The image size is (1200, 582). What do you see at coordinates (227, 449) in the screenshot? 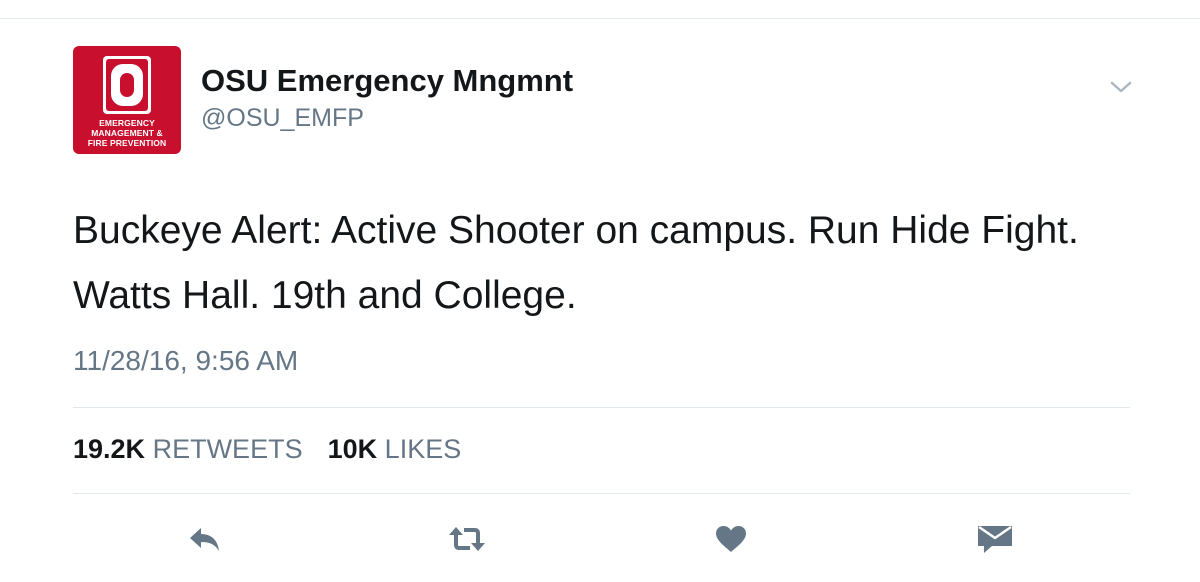
I see `retweets-label: RETWEETS` at bounding box center [227, 449].